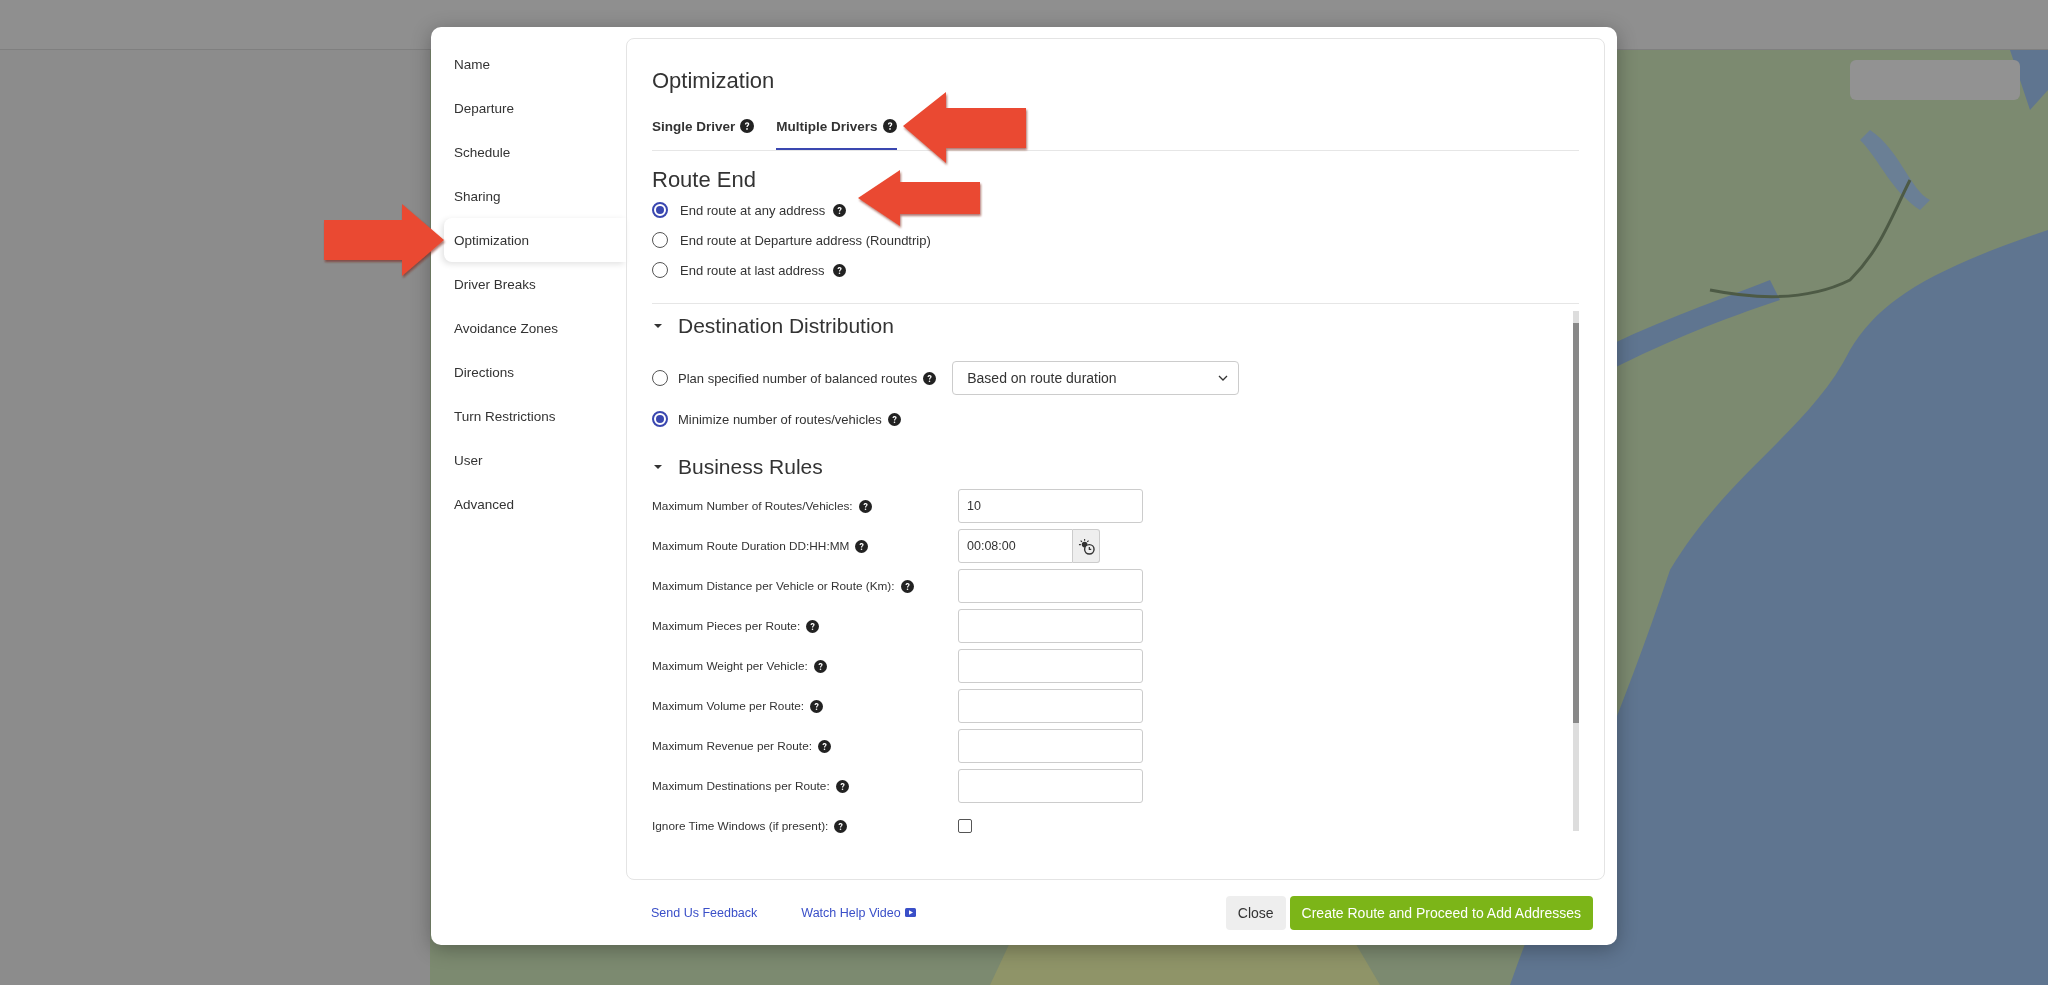 The width and height of the screenshot is (2048, 985). Describe the element at coordinates (786, 326) in the screenshot. I see `section-heading: Destination Distribution` at that location.